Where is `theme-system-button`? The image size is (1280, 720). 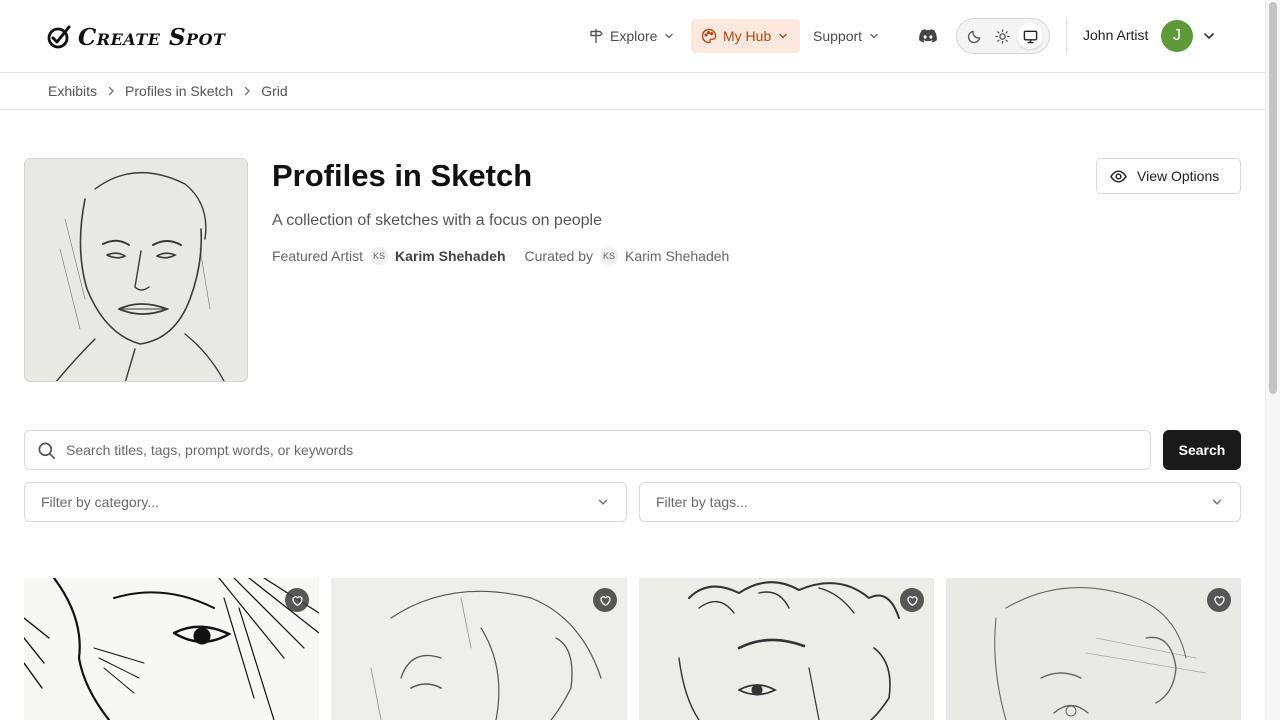 theme-system-button is located at coordinates (1030, 36).